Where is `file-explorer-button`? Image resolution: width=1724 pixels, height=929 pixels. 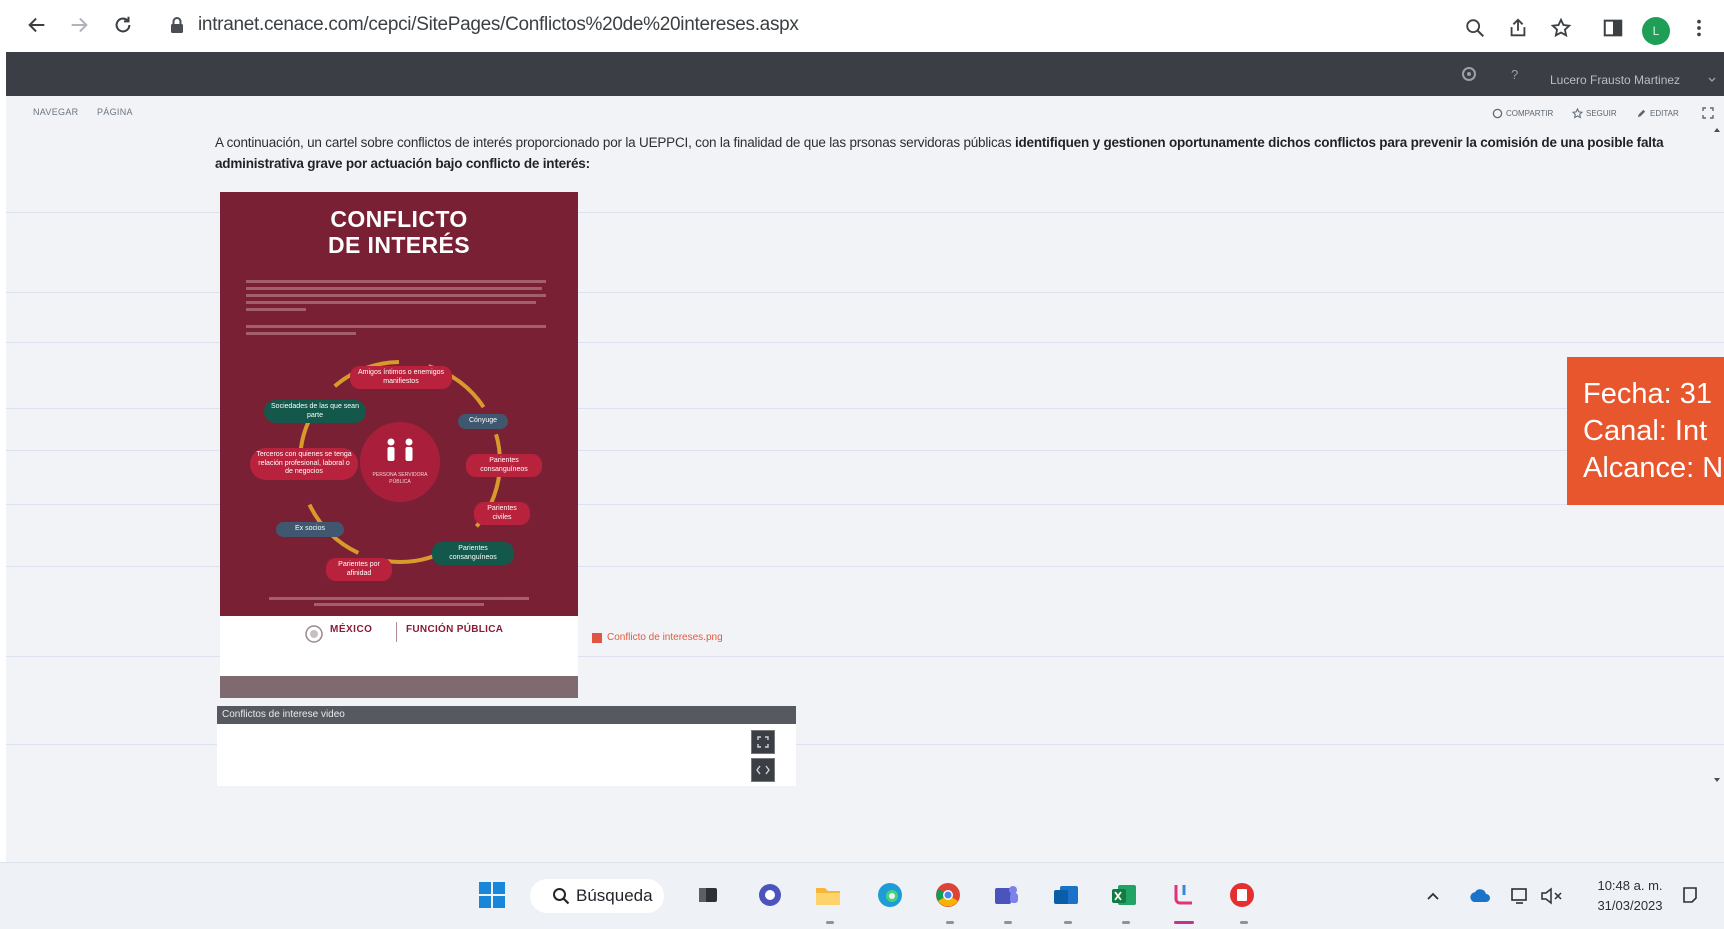 file-explorer-button is located at coordinates (828, 895).